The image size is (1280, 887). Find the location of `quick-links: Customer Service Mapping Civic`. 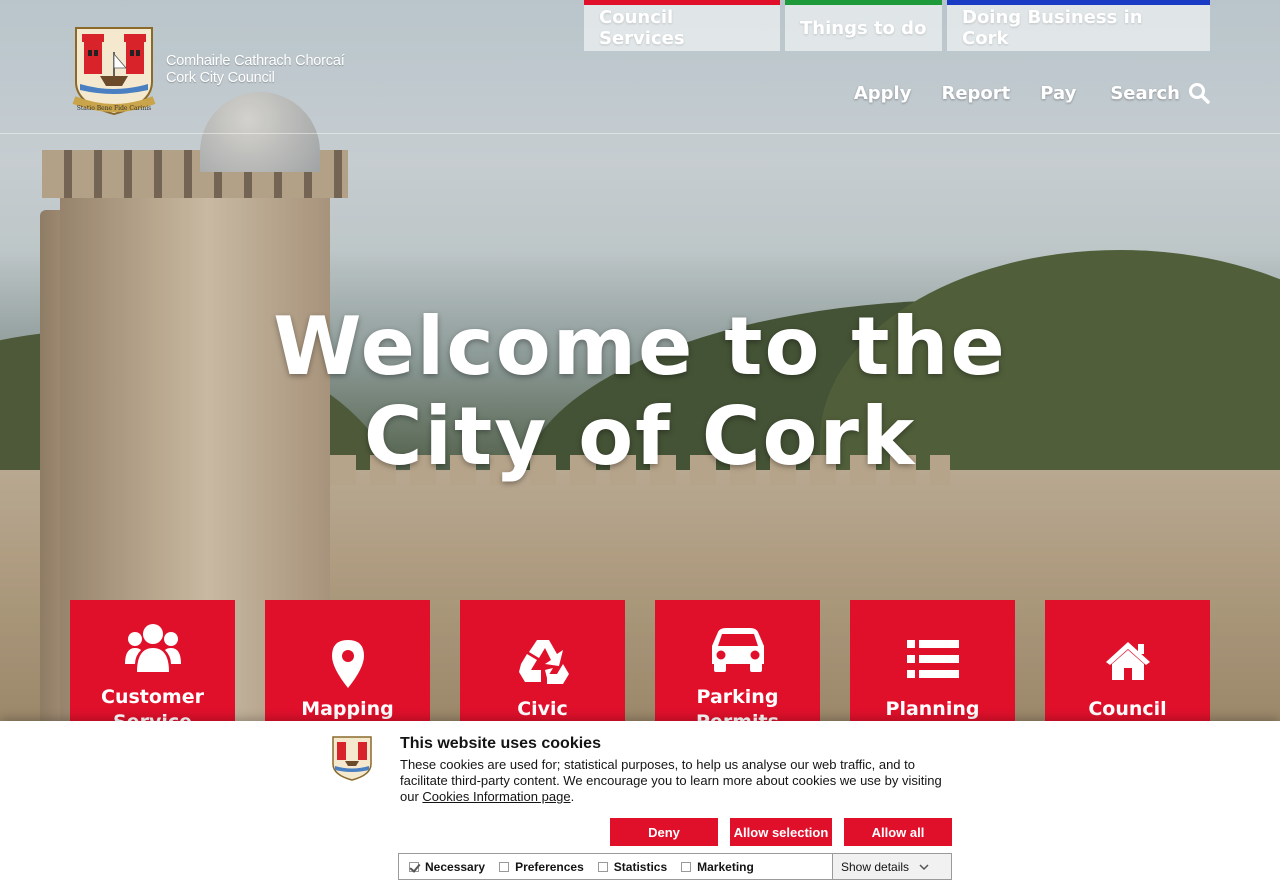

quick-links: Customer Service Mapping Civic is located at coordinates (640, 666).